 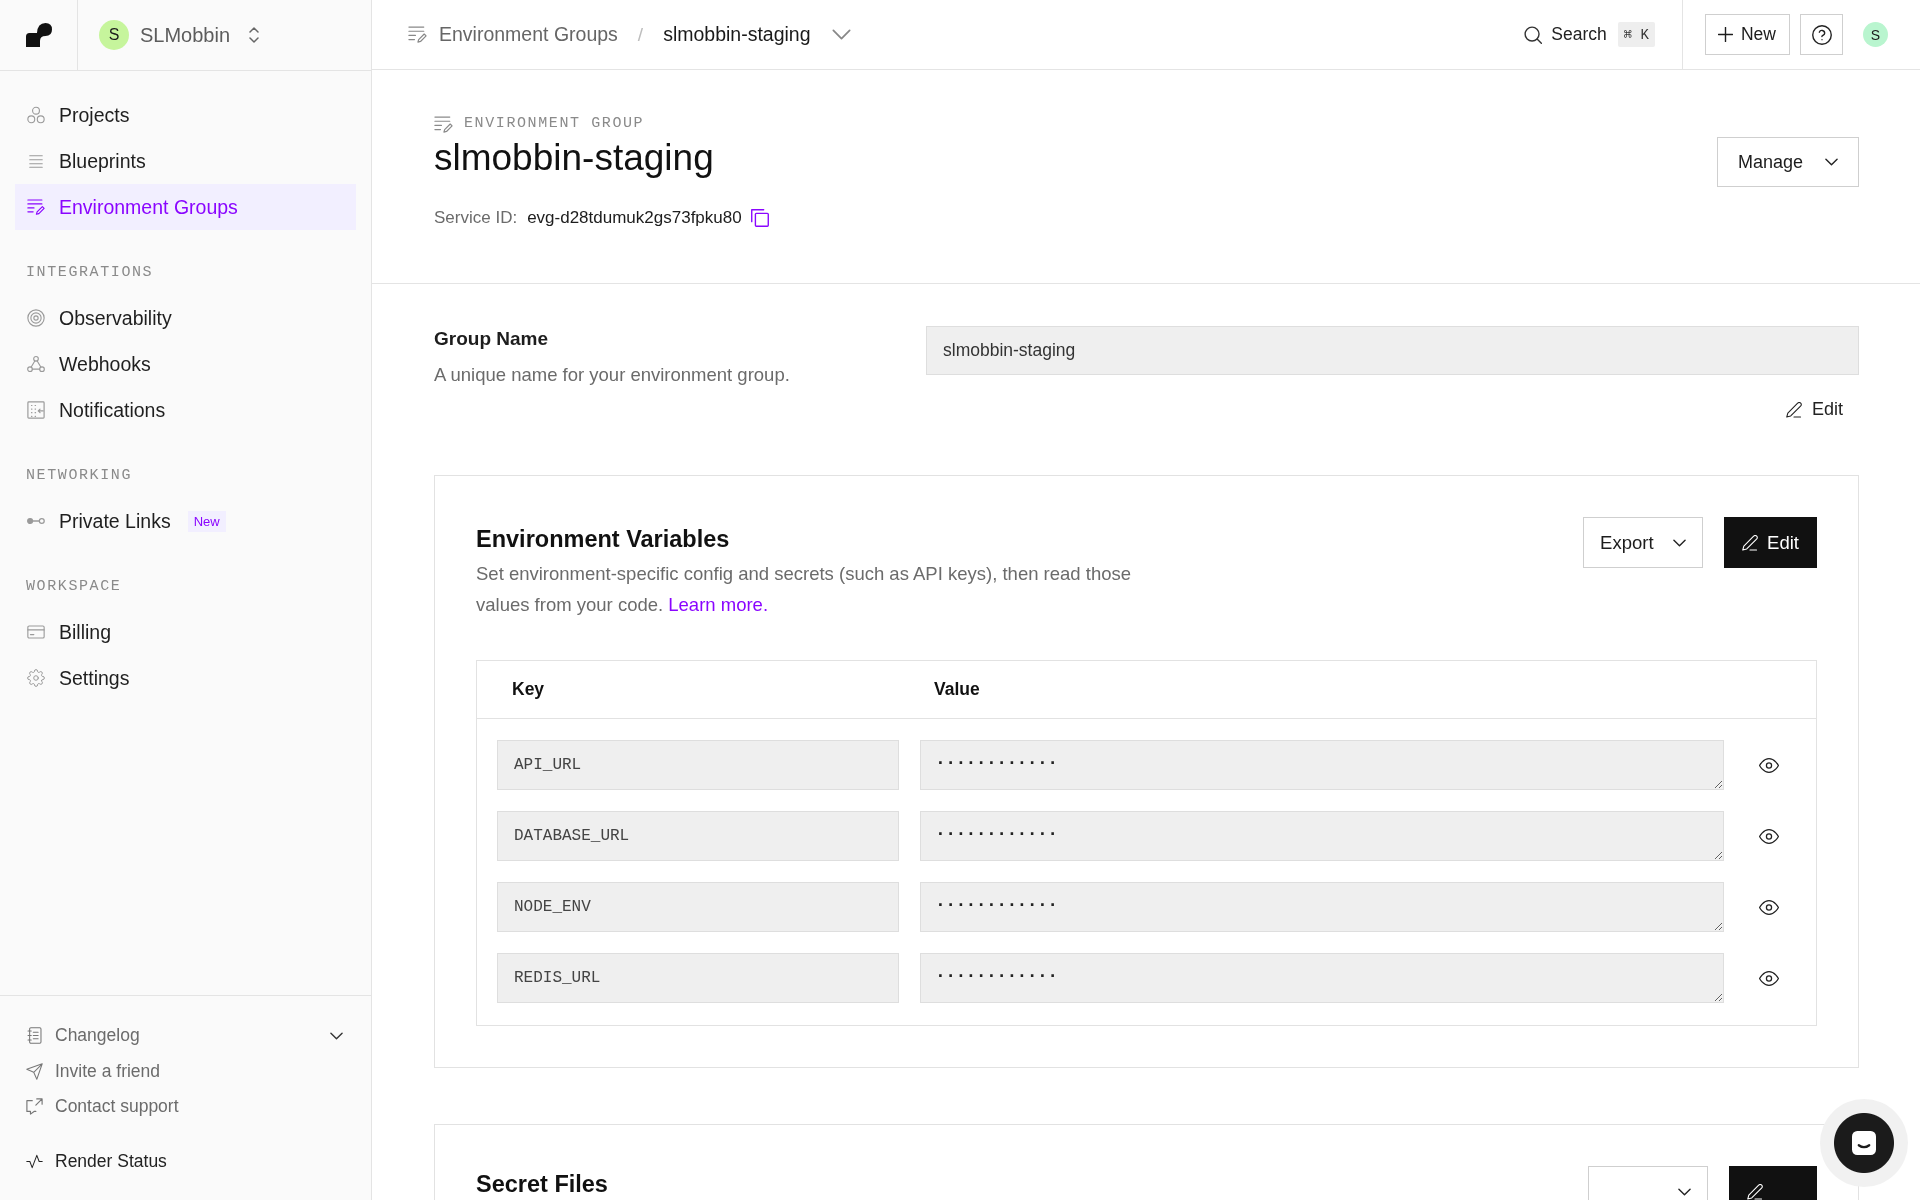 What do you see at coordinates (70, 1036) in the screenshot?
I see `changelog-link: Changelog` at bounding box center [70, 1036].